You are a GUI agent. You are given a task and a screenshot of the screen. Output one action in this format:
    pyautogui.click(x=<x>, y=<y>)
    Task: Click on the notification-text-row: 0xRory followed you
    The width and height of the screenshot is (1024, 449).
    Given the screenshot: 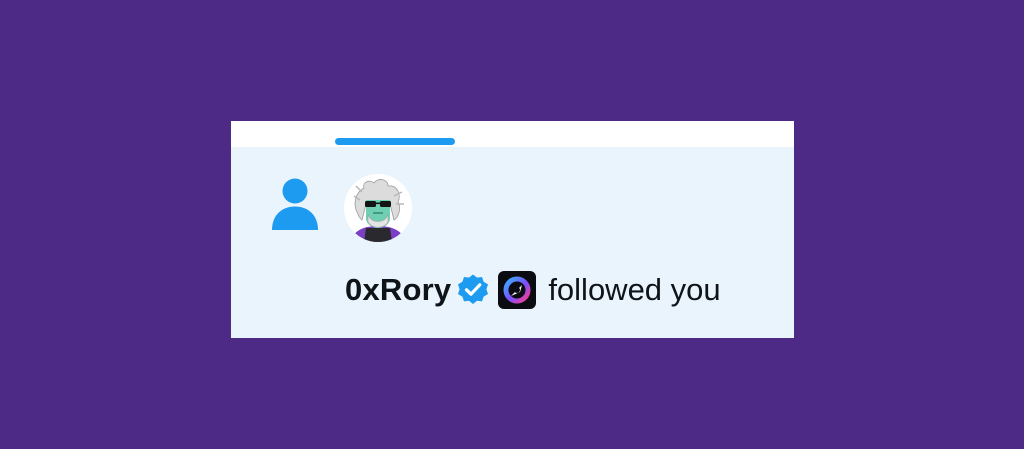 What is the action you would take?
    pyautogui.click(x=533, y=290)
    